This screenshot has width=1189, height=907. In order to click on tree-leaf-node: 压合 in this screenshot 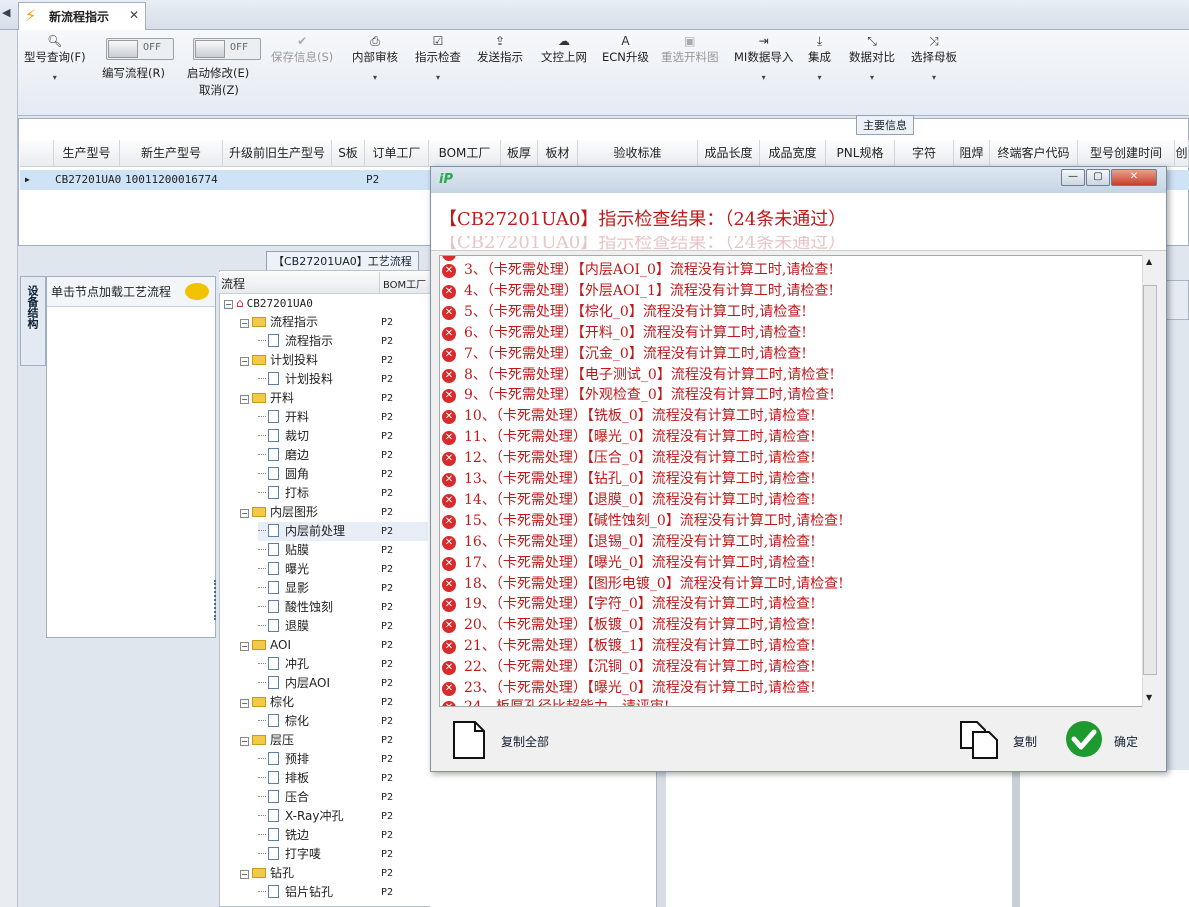, I will do `click(283, 797)`.